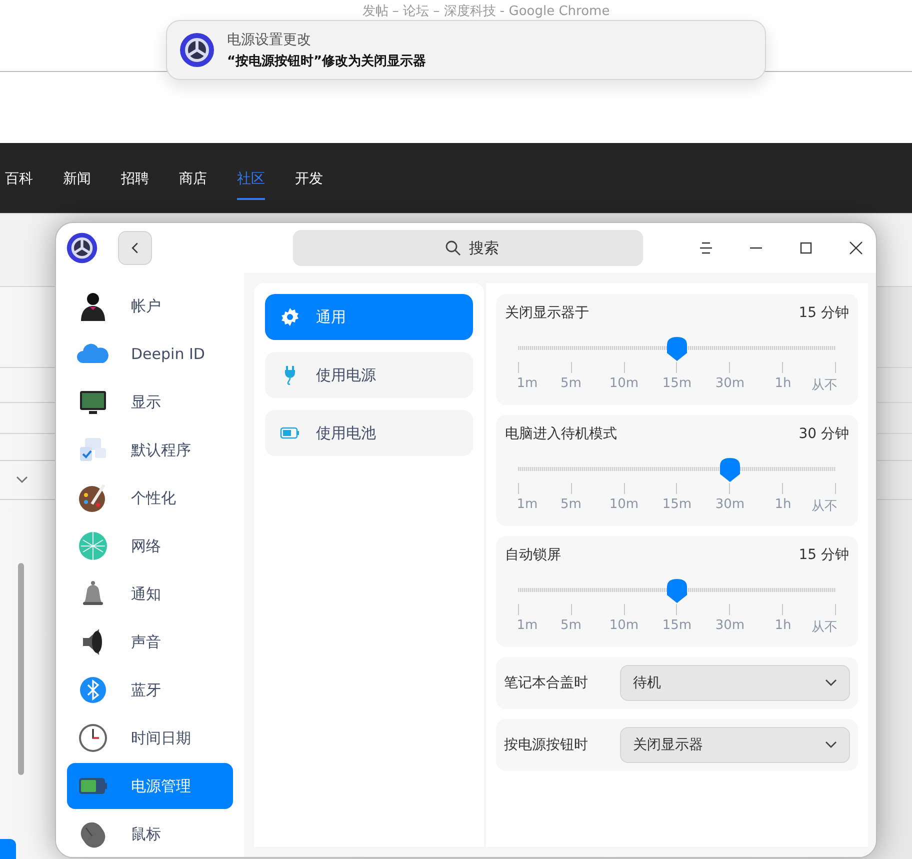 This screenshot has height=859, width=912. What do you see at coordinates (93, 546) in the screenshot?
I see `globe-icon` at bounding box center [93, 546].